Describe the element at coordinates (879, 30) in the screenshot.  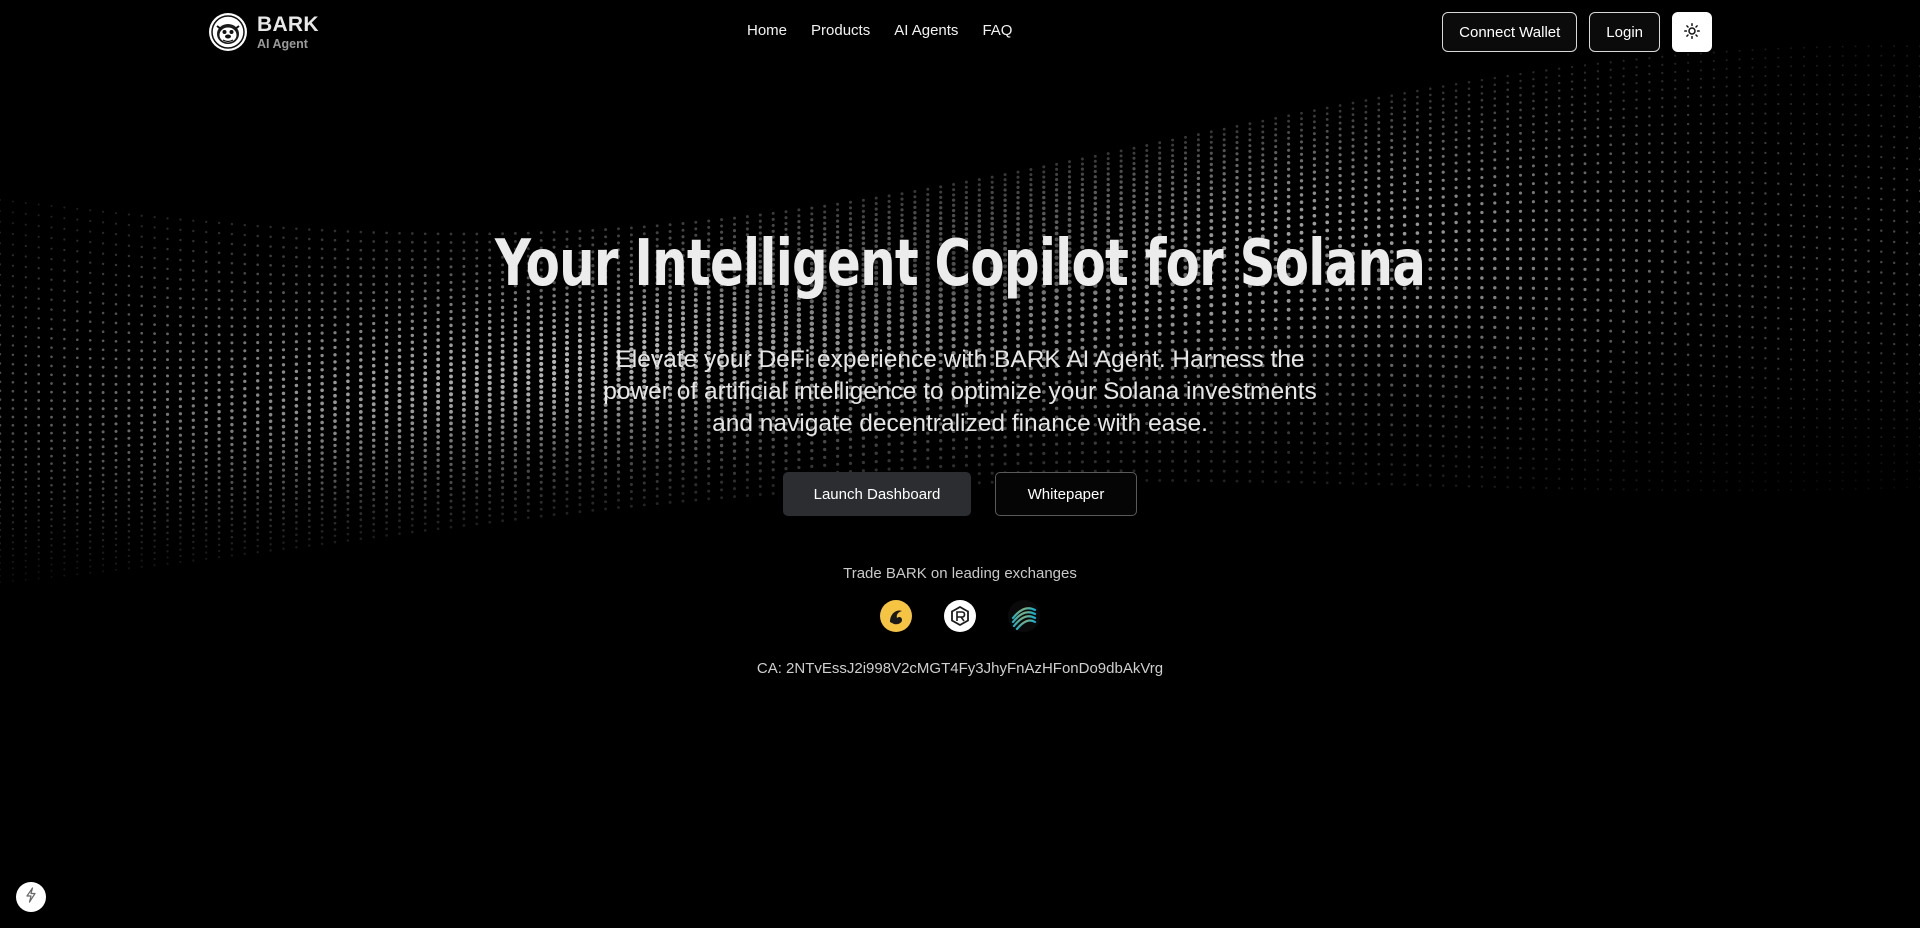
I see `main-nav: Home Products AI Agents FAQ` at that location.